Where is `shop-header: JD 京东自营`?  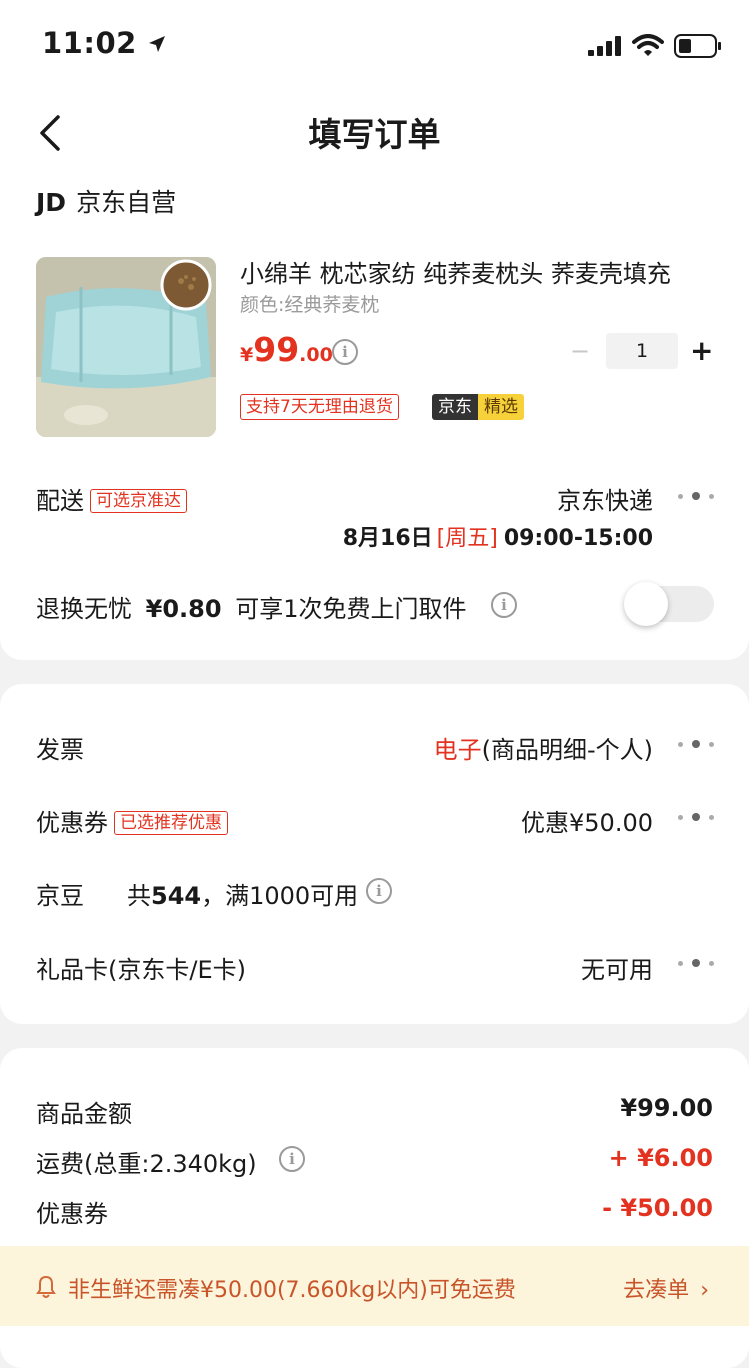
shop-header: JD 京东自营 is located at coordinates (106, 201).